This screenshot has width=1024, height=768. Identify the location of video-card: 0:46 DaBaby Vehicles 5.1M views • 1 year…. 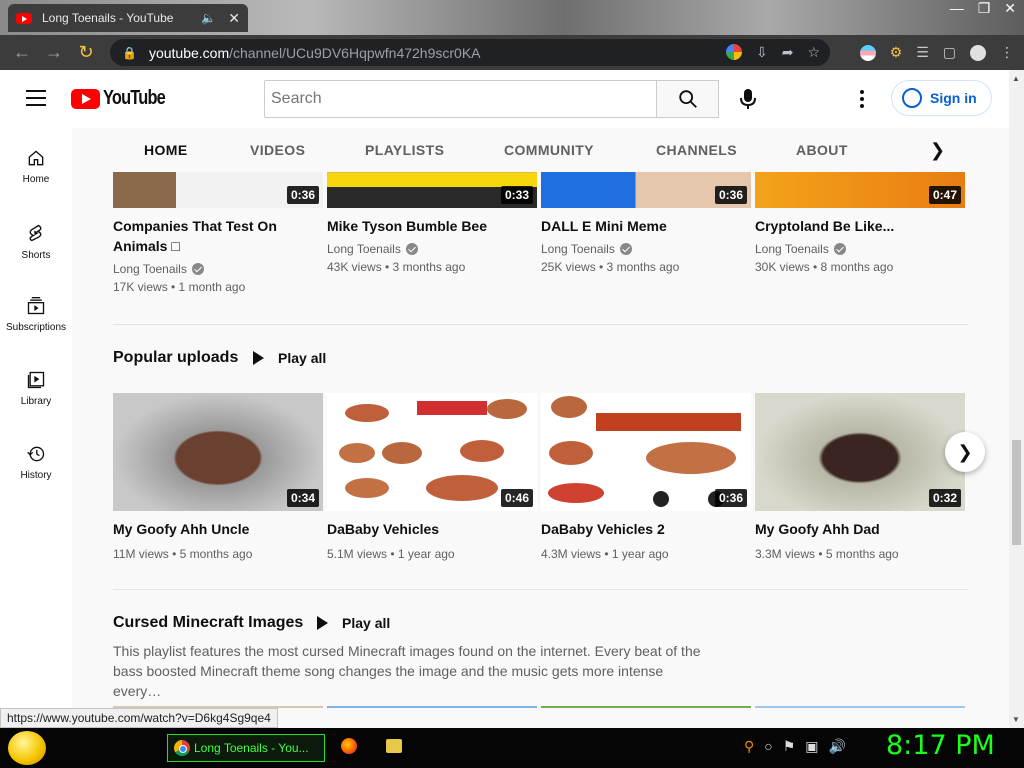
(432, 477).